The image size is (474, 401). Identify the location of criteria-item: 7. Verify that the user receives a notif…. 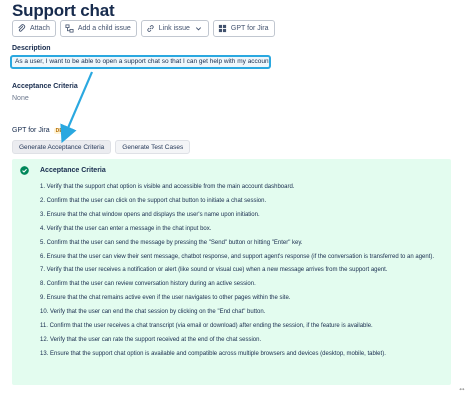
(214, 270).